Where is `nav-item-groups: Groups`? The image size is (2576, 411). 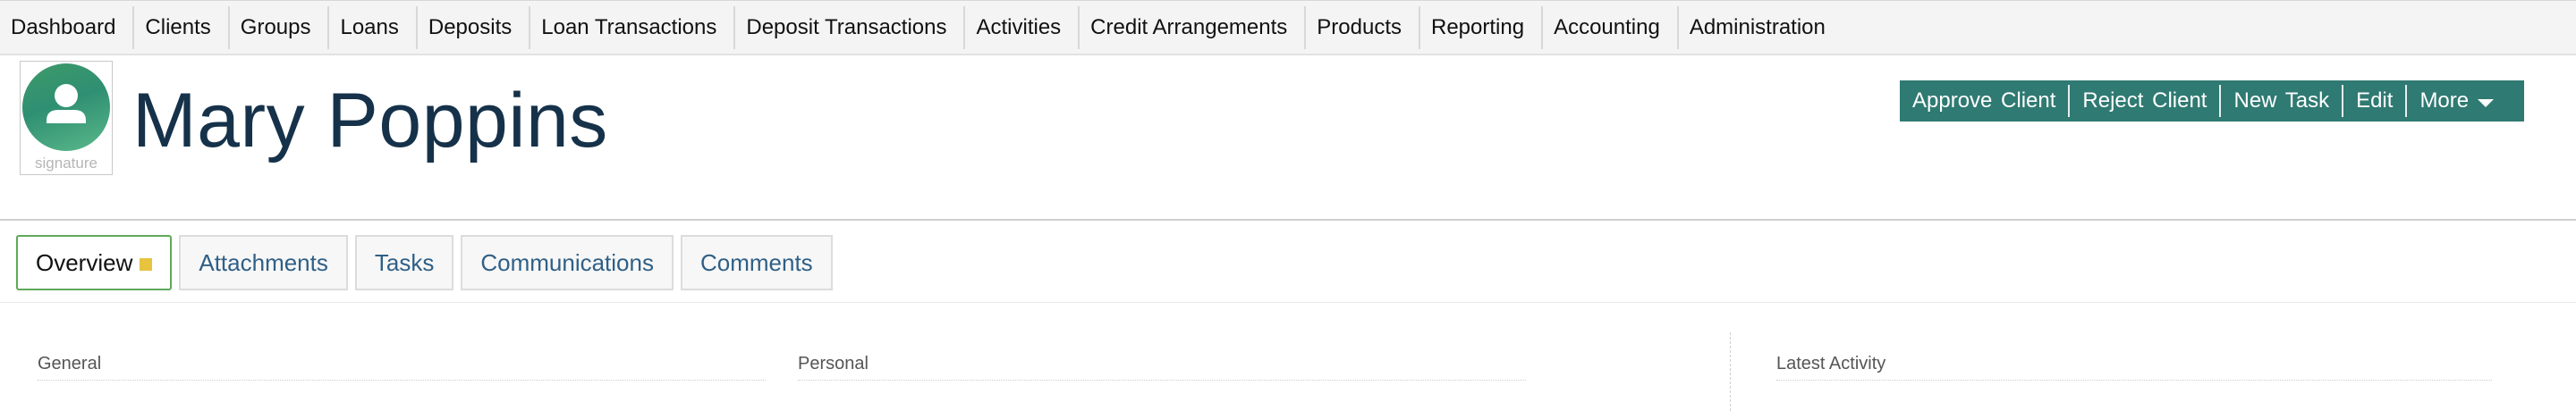 nav-item-groups: Groups is located at coordinates (280, 27).